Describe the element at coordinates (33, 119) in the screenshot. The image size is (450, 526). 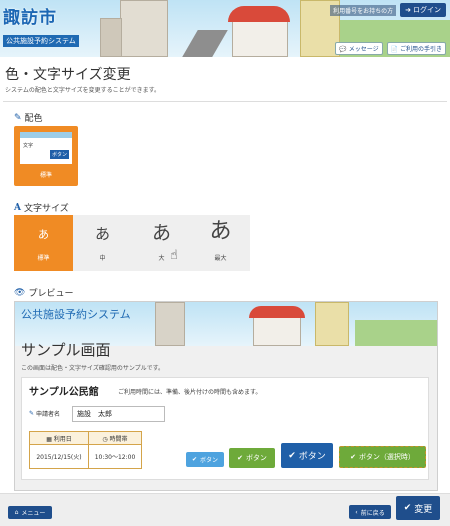
I see `color-section-label: 配色` at that location.